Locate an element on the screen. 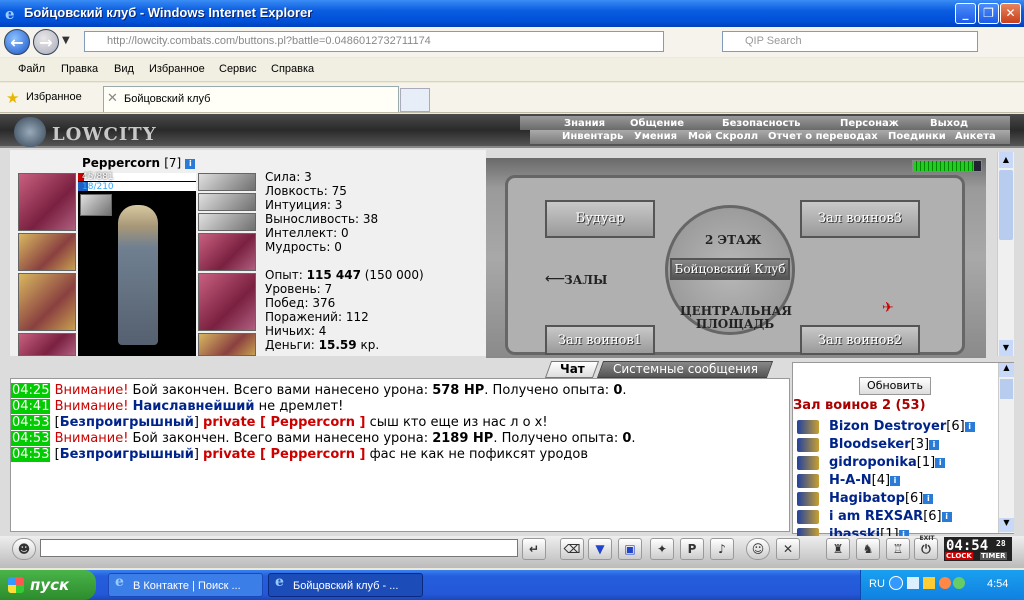  language-indicator: RU is located at coordinates (877, 584).